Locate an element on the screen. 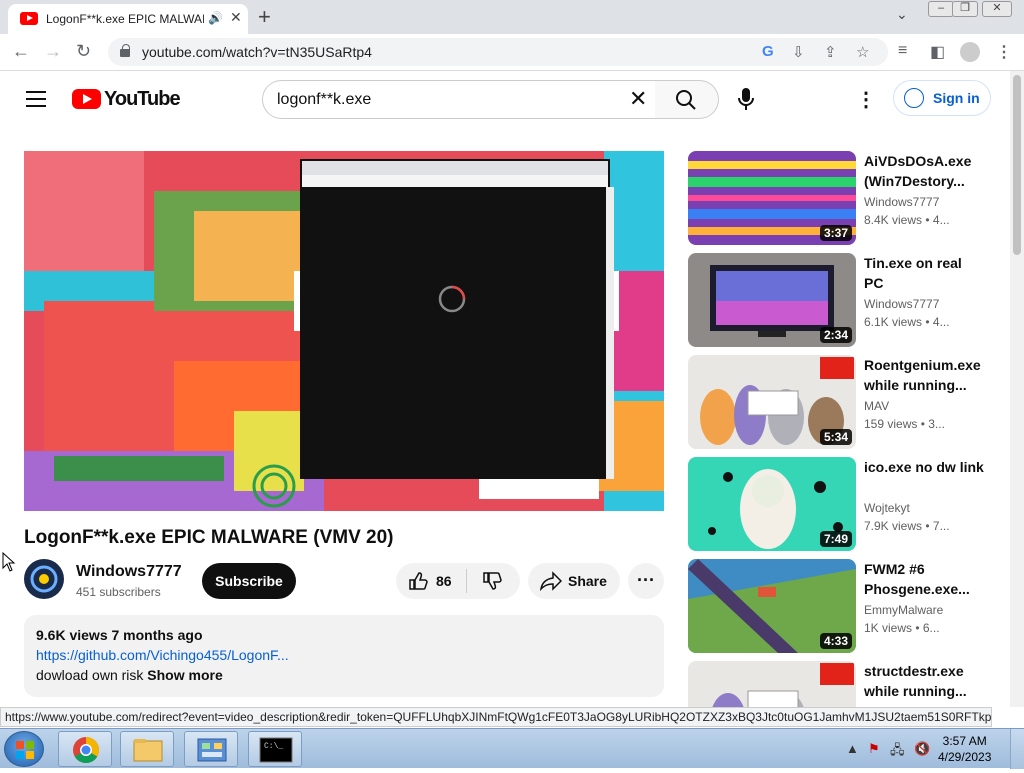 Image resolution: width=1024 pixels, height=773 pixels. side-panel-icon: ◧ is located at coordinates (937, 52).